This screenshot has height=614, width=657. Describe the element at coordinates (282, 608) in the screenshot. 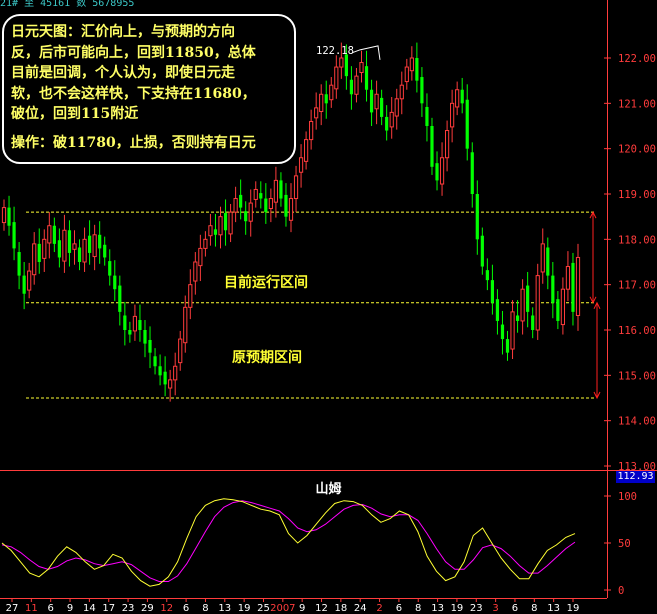

I see `date-tick-label: 2007` at that location.